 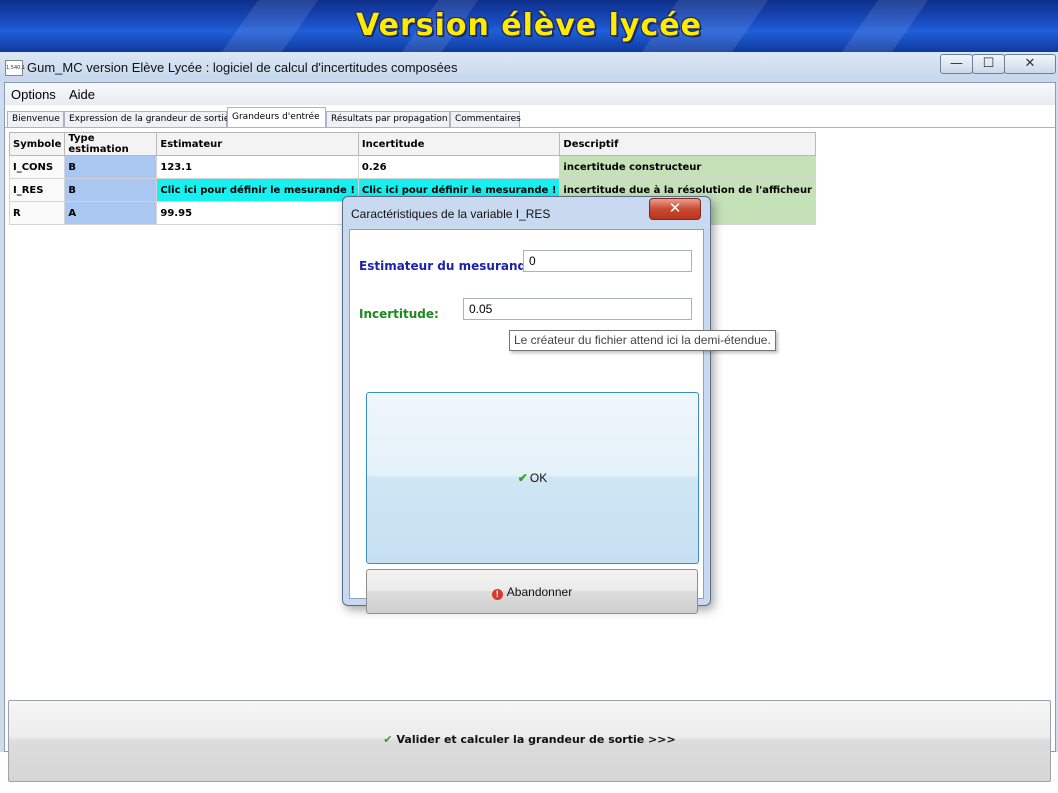 I want to click on cell-symbole: I_CONS, so click(x=37, y=167).